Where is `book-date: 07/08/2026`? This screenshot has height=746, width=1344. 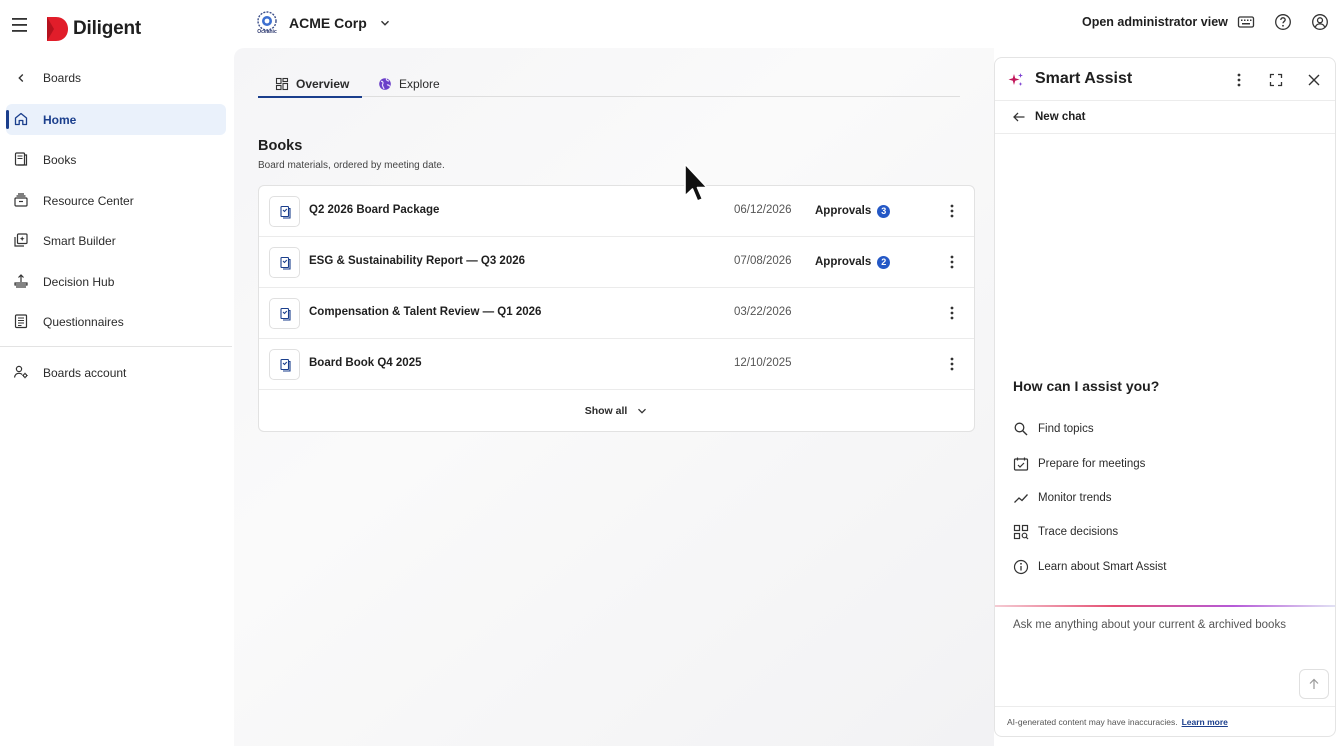
book-date: 07/08/2026 is located at coordinates (763, 261).